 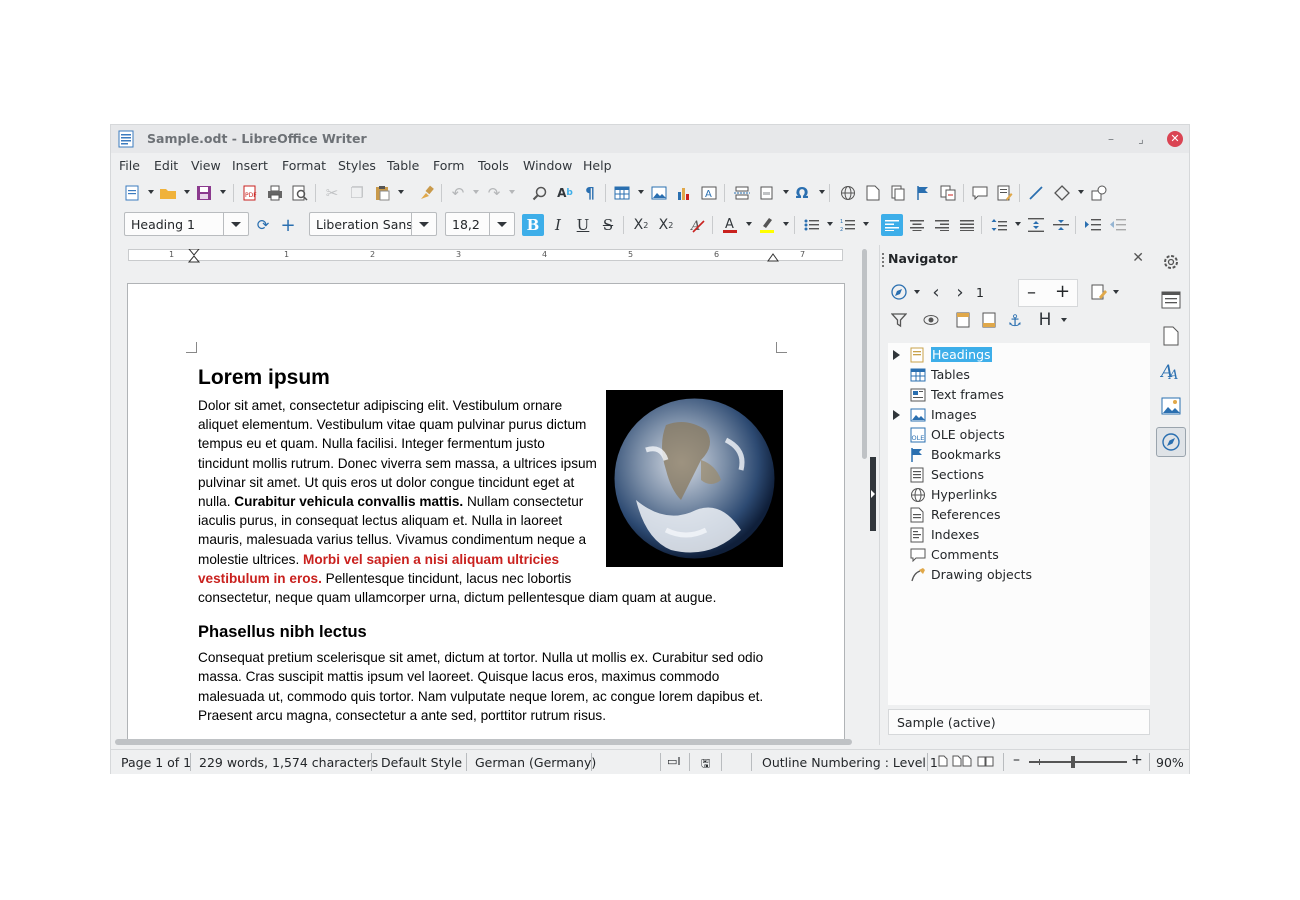 What do you see at coordinates (458, 193) in the screenshot?
I see `undo-icon: ↶` at bounding box center [458, 193].